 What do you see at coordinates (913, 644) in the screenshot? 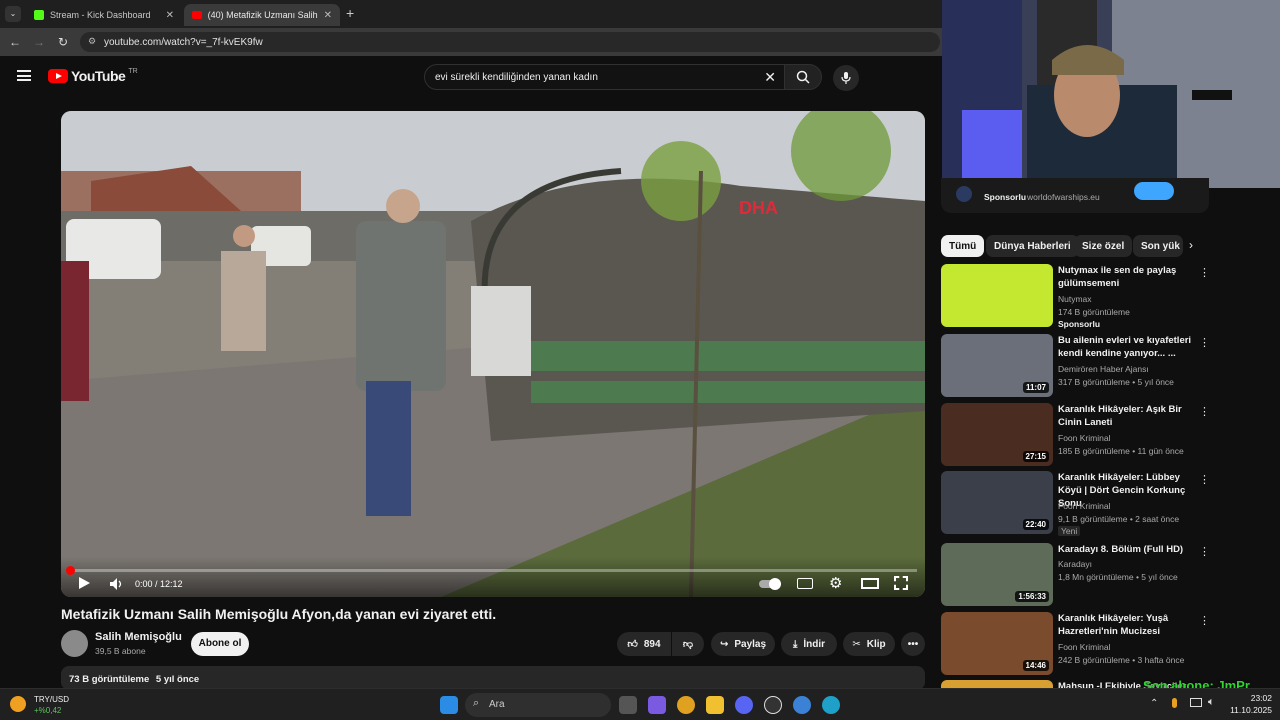
I see `more-actions-button: •••` at bounding box center [913, 644].